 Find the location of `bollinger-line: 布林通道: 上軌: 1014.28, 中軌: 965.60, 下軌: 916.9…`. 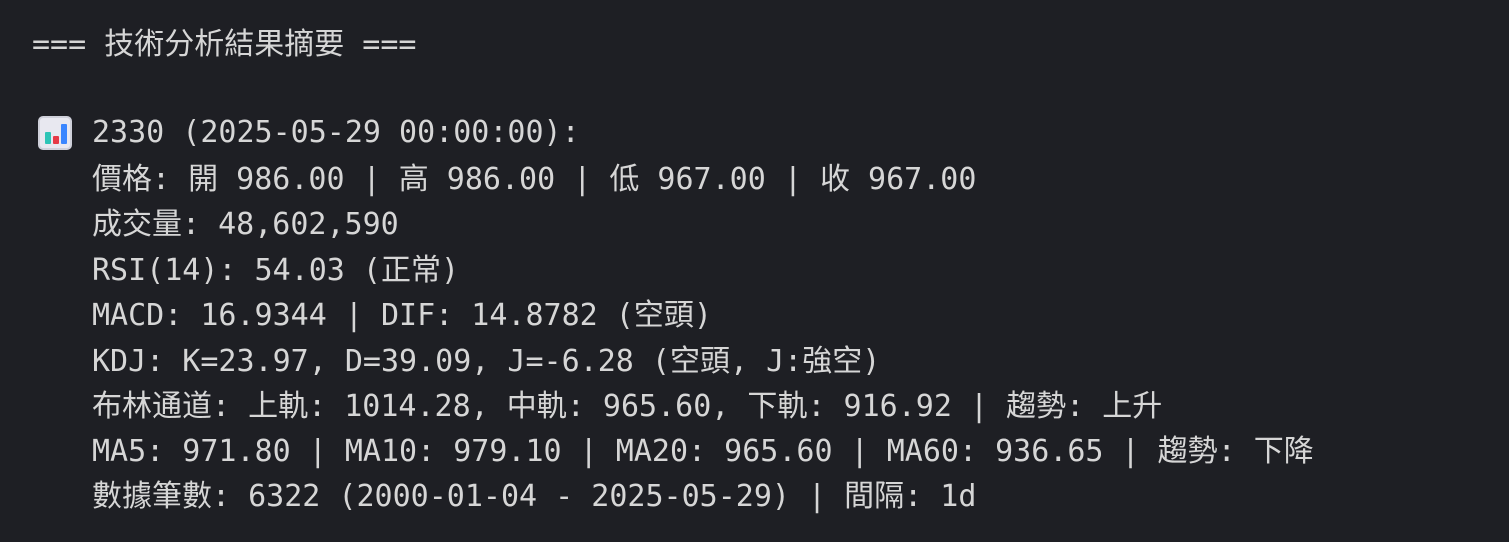

bollinger-line: 布林通道: 上軌: 1014.28, 中軌: 965.60, 下軌: 916.9… is located at coordinates (627, 406).